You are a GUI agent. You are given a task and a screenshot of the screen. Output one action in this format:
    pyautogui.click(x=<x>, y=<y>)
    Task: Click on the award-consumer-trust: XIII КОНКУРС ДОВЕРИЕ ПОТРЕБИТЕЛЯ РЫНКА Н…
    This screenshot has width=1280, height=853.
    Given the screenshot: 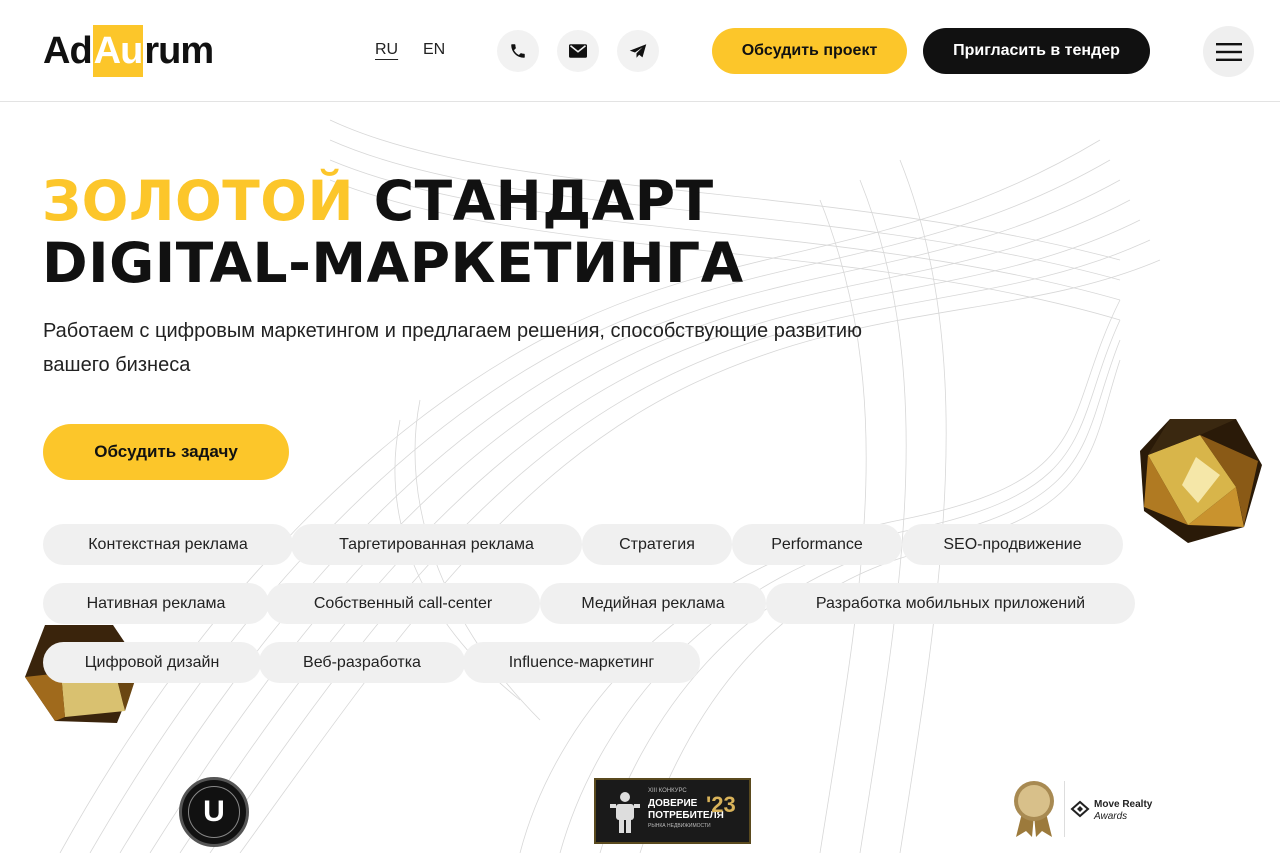 What is the action you would take?
    pyautogui.click(x=672, y=811)
    